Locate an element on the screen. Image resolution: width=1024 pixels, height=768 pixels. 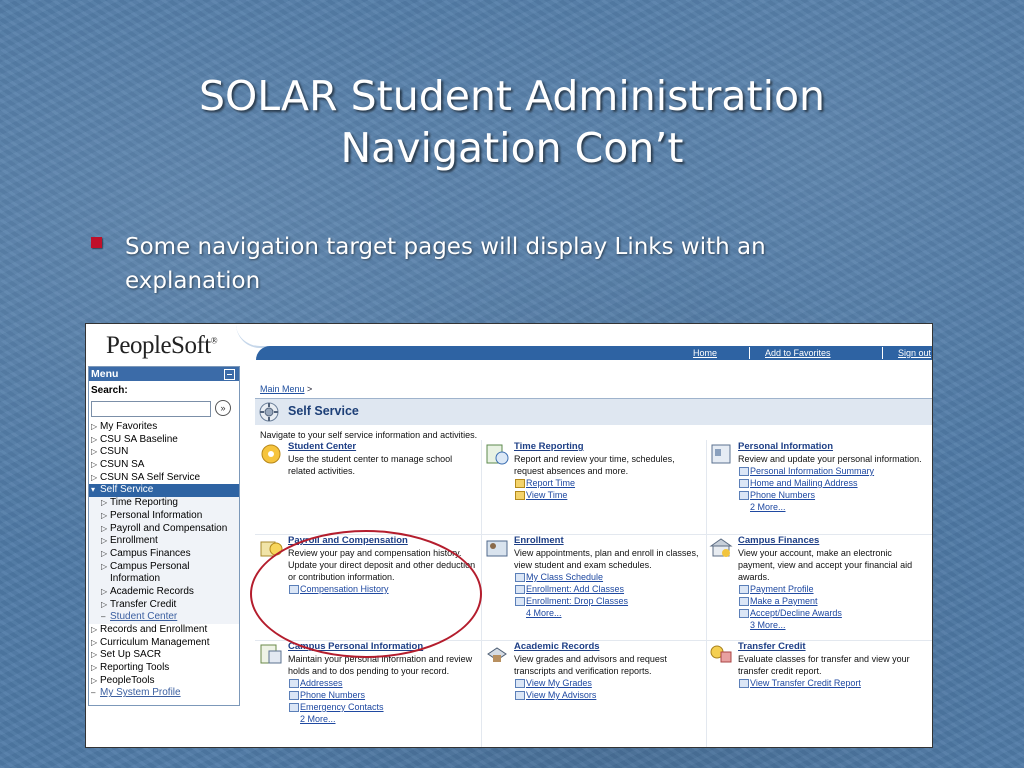
service-tile-title-link: Campus Finances is located at coordinates (834, 541).